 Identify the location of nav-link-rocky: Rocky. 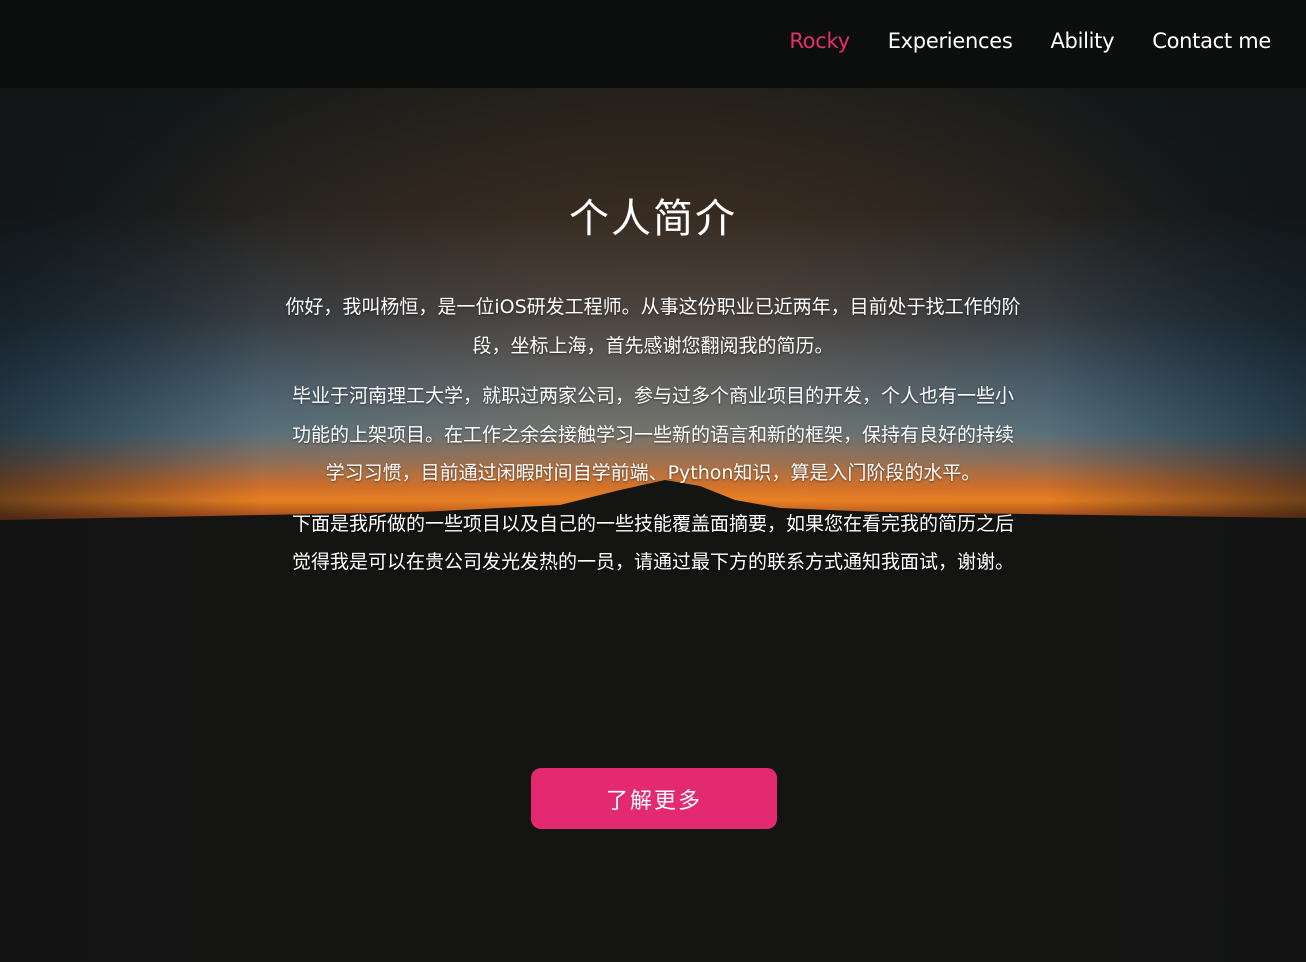
(819, 41).